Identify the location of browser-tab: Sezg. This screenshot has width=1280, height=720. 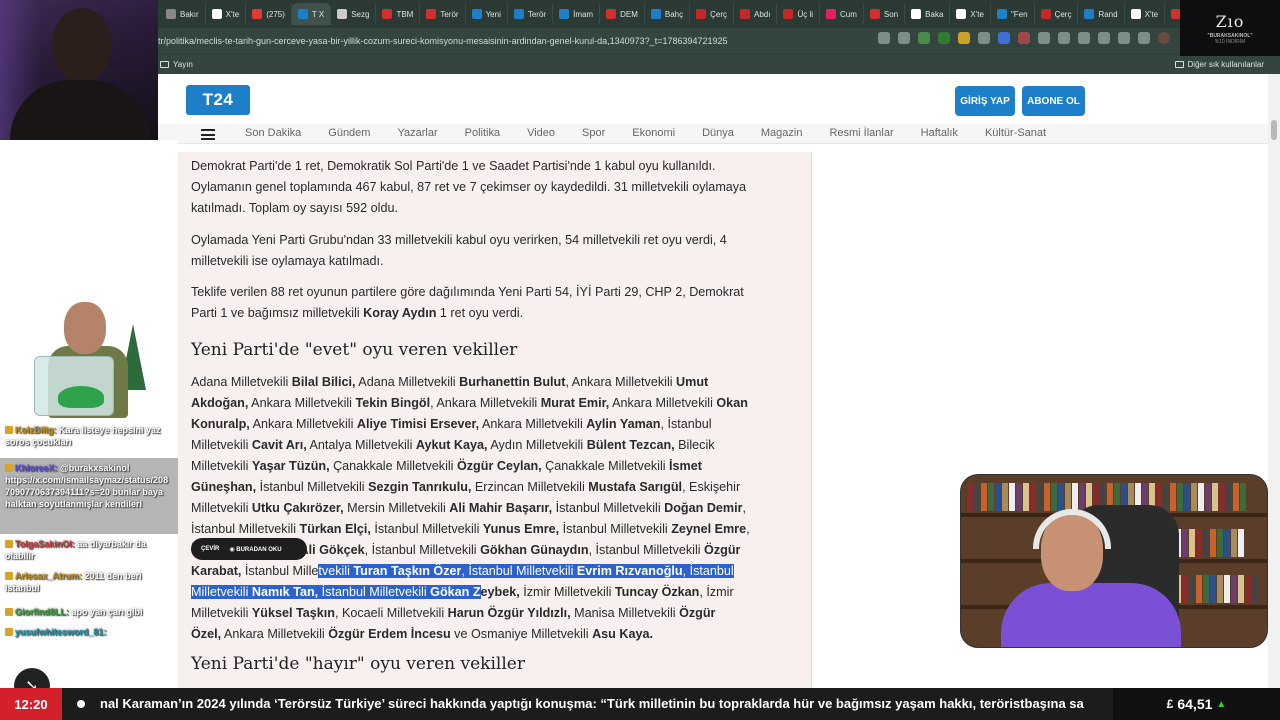
(354, 14).